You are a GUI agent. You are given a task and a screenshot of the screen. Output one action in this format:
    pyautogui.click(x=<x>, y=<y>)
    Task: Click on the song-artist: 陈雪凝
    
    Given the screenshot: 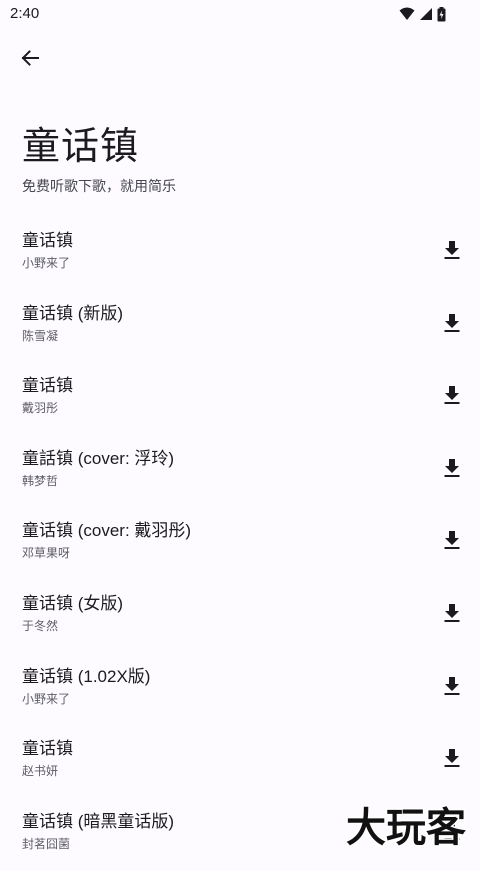 What is the action you would take?
    pyautogui.click(x=40, y=335)
    